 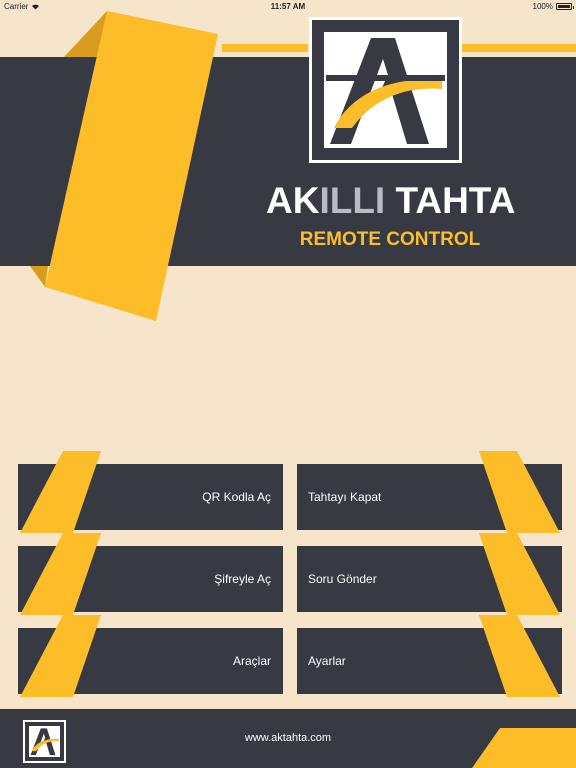 What do you see at coordinates (242, 579) in the screenshot?
I see `button-label: Şifreyle Aç` at bounding box center [242, 579].